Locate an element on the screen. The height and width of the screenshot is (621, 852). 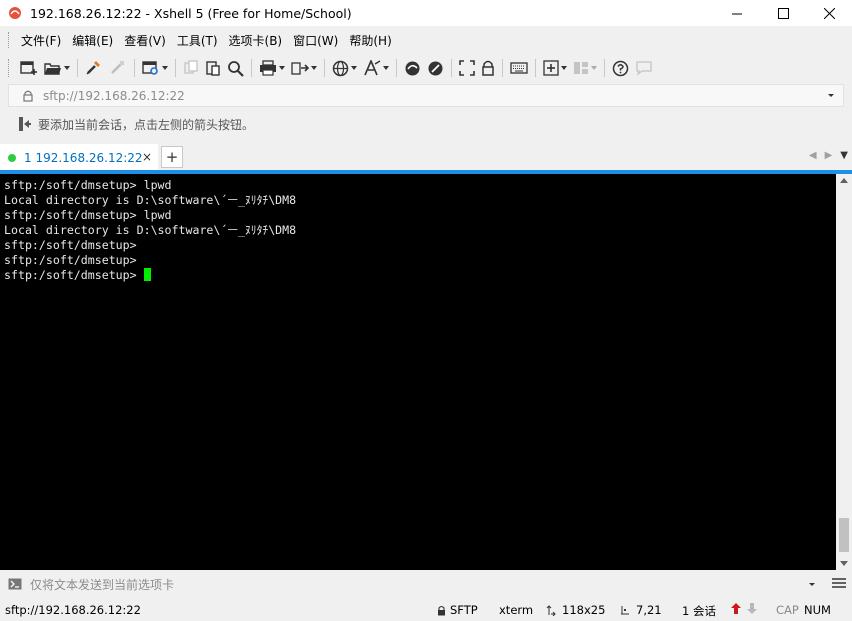
menu-tab: 选项卡(B) is located at coordinates (259, 40).